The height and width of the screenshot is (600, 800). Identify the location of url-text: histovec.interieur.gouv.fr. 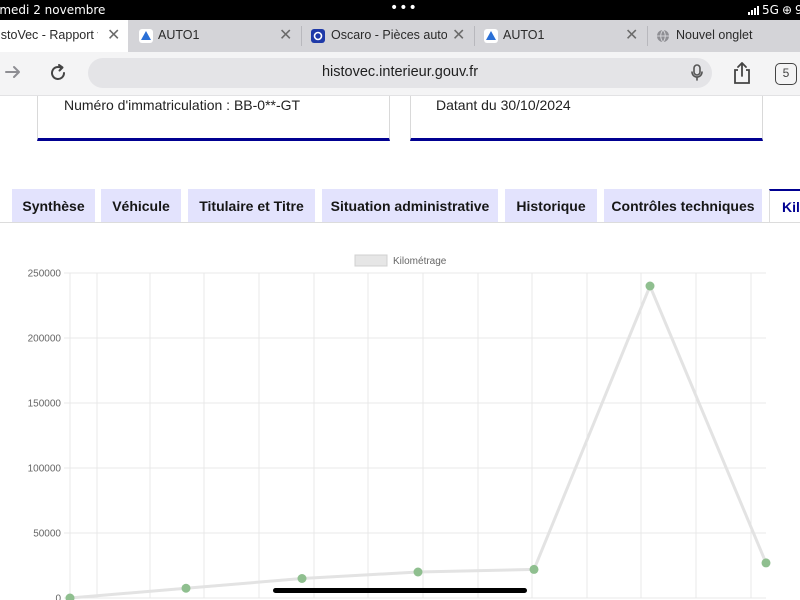
(400, 72).